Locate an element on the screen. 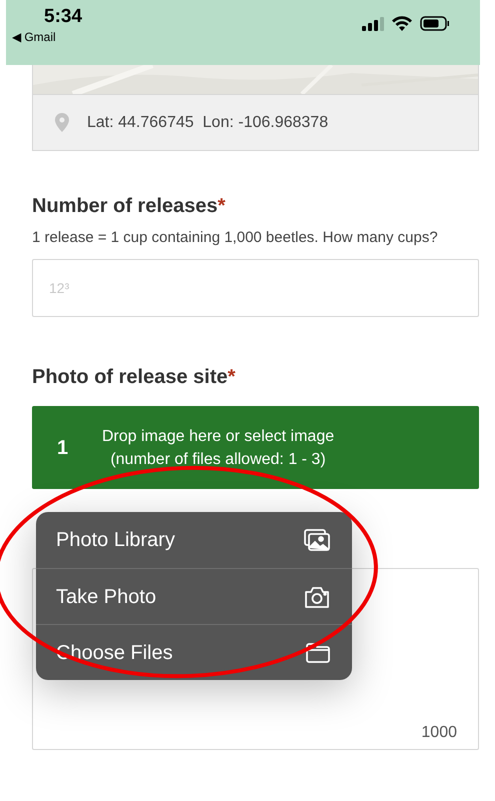 Image resolution: width=495 pixels, height=801 pixels. field-label: Photo of release site* is located at coordinates (134, 377).